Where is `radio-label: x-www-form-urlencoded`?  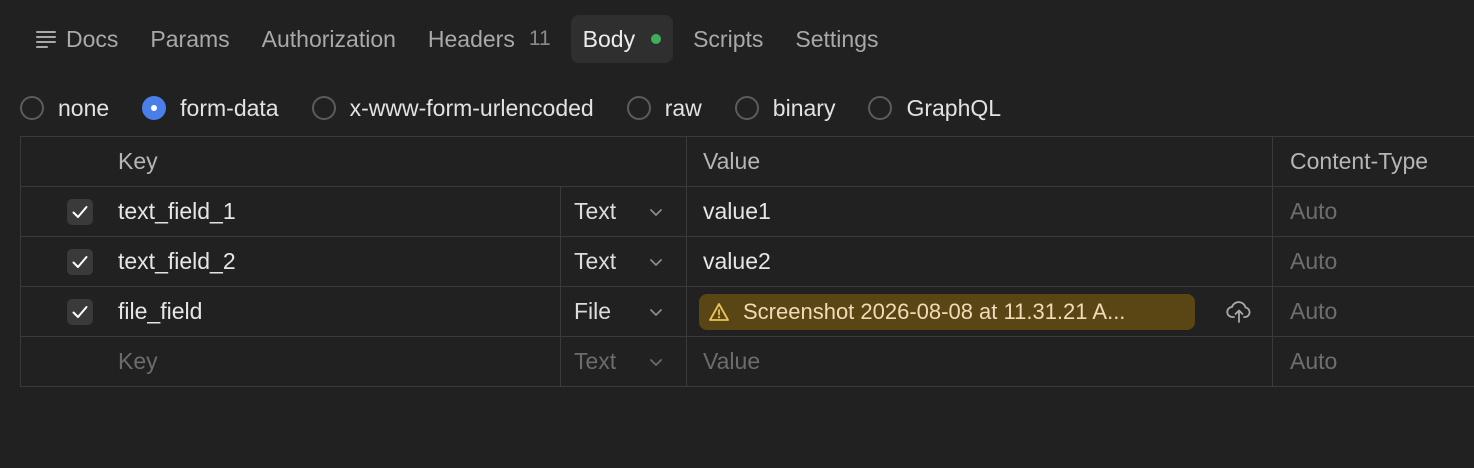
radio-label: x-www-form-urlencoded is located at coordinates (471, 107).